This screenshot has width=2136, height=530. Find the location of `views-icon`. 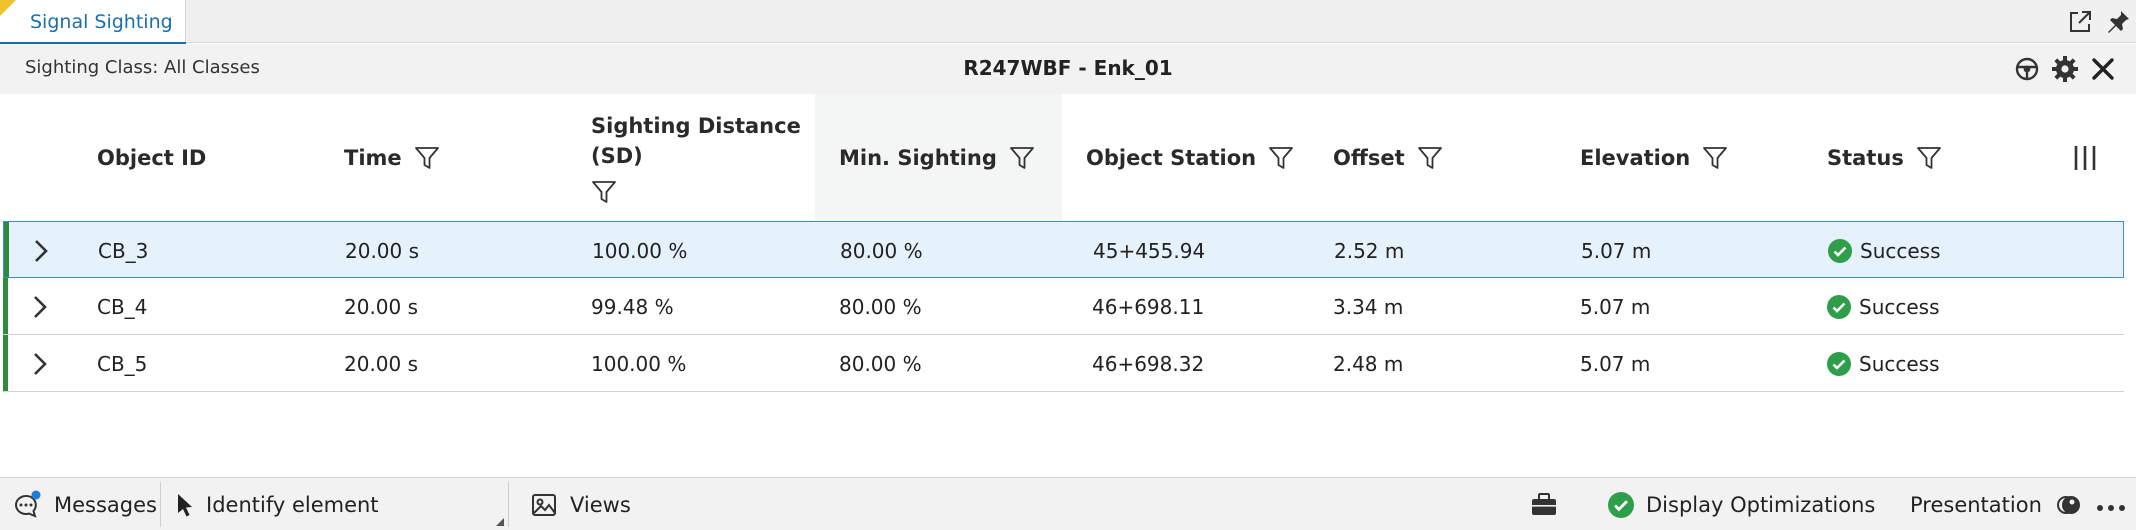

views-icon is located at coordinates (544, 505).